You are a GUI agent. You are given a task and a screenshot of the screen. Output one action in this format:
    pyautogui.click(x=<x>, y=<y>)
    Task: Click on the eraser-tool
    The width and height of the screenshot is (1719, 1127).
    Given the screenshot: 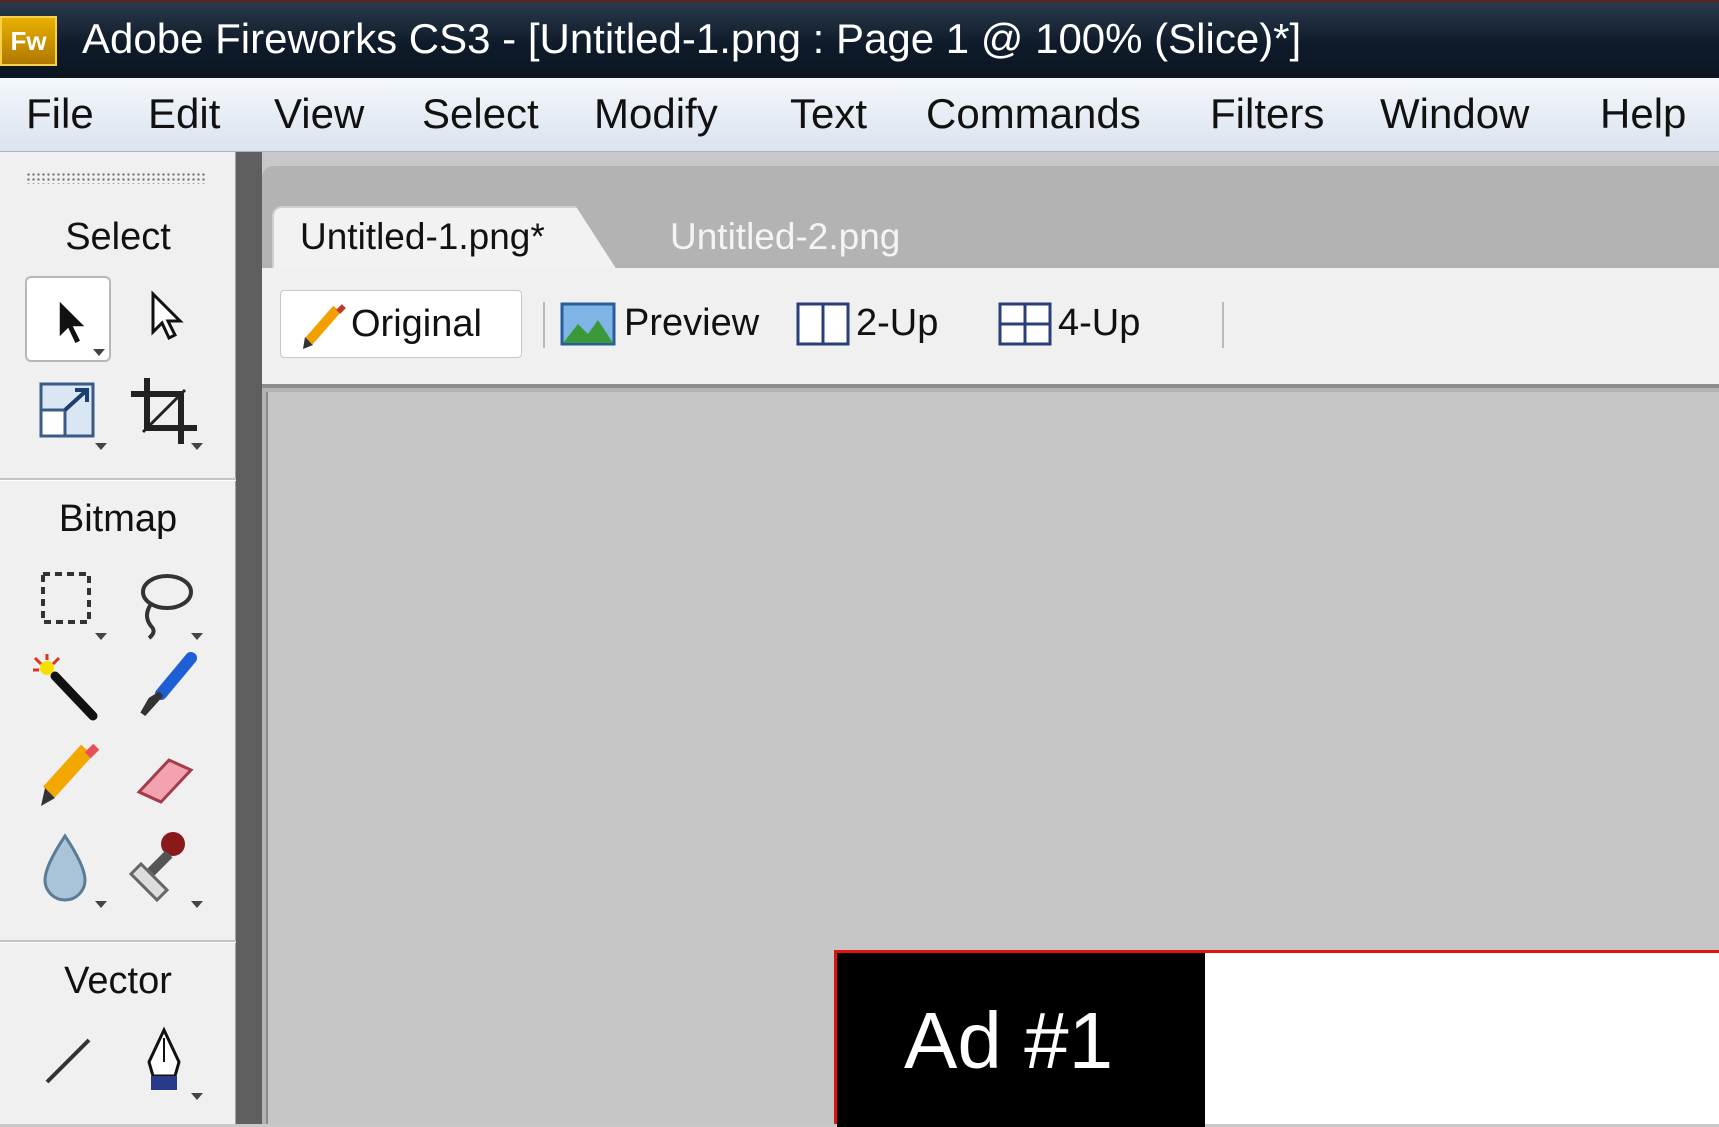 What is the action you would take?
    pyautogui.click(x=164, y=779)
    